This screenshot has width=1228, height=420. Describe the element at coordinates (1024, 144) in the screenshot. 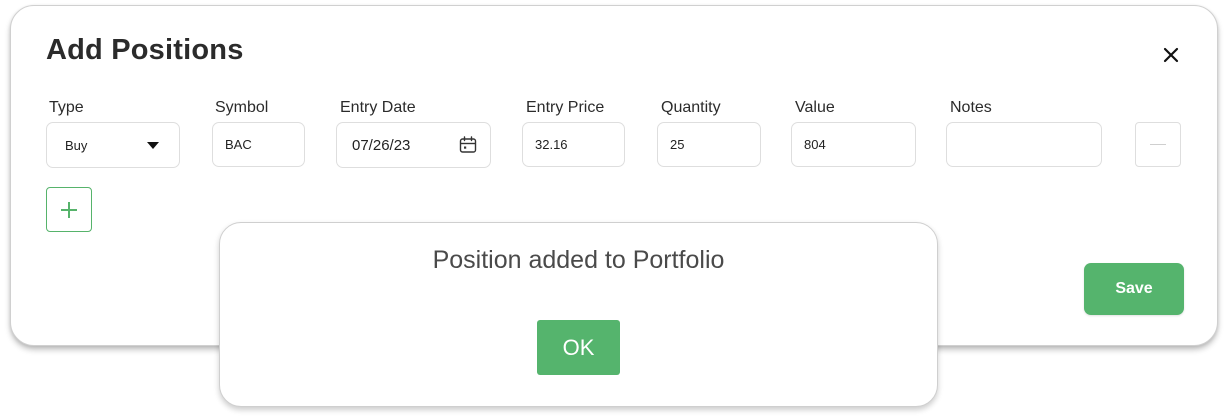

I see `notes-input` at that location.